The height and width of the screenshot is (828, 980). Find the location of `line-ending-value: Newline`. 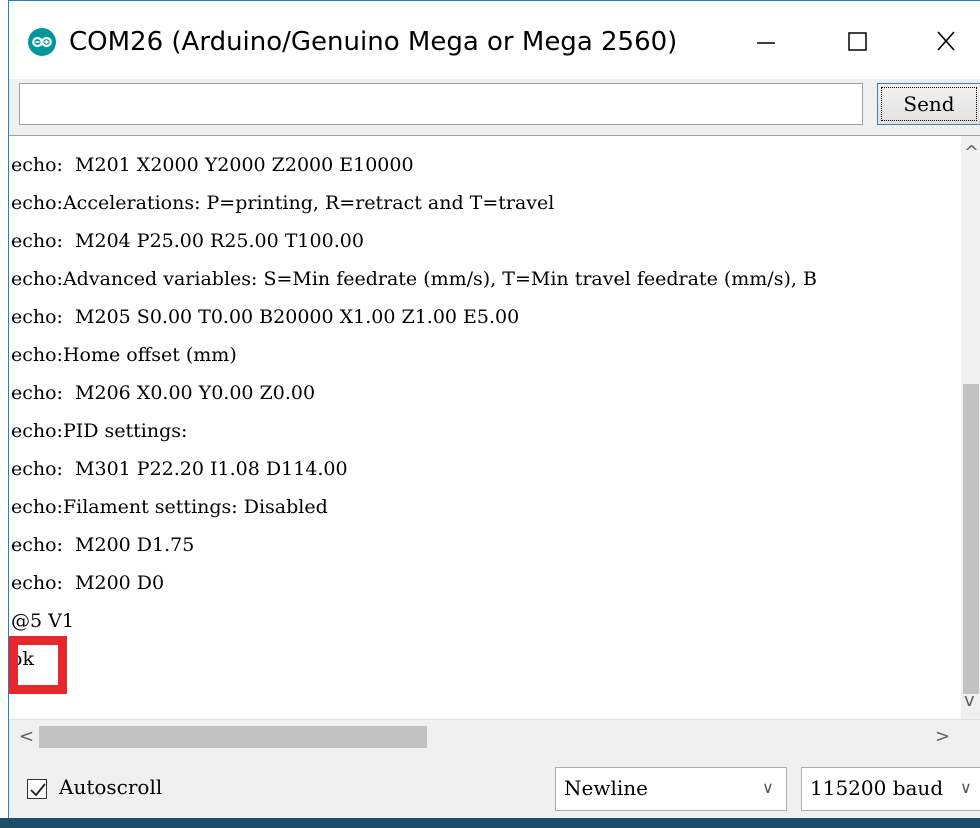

line-ending-value: Newline is located at coordinates (606, 788).